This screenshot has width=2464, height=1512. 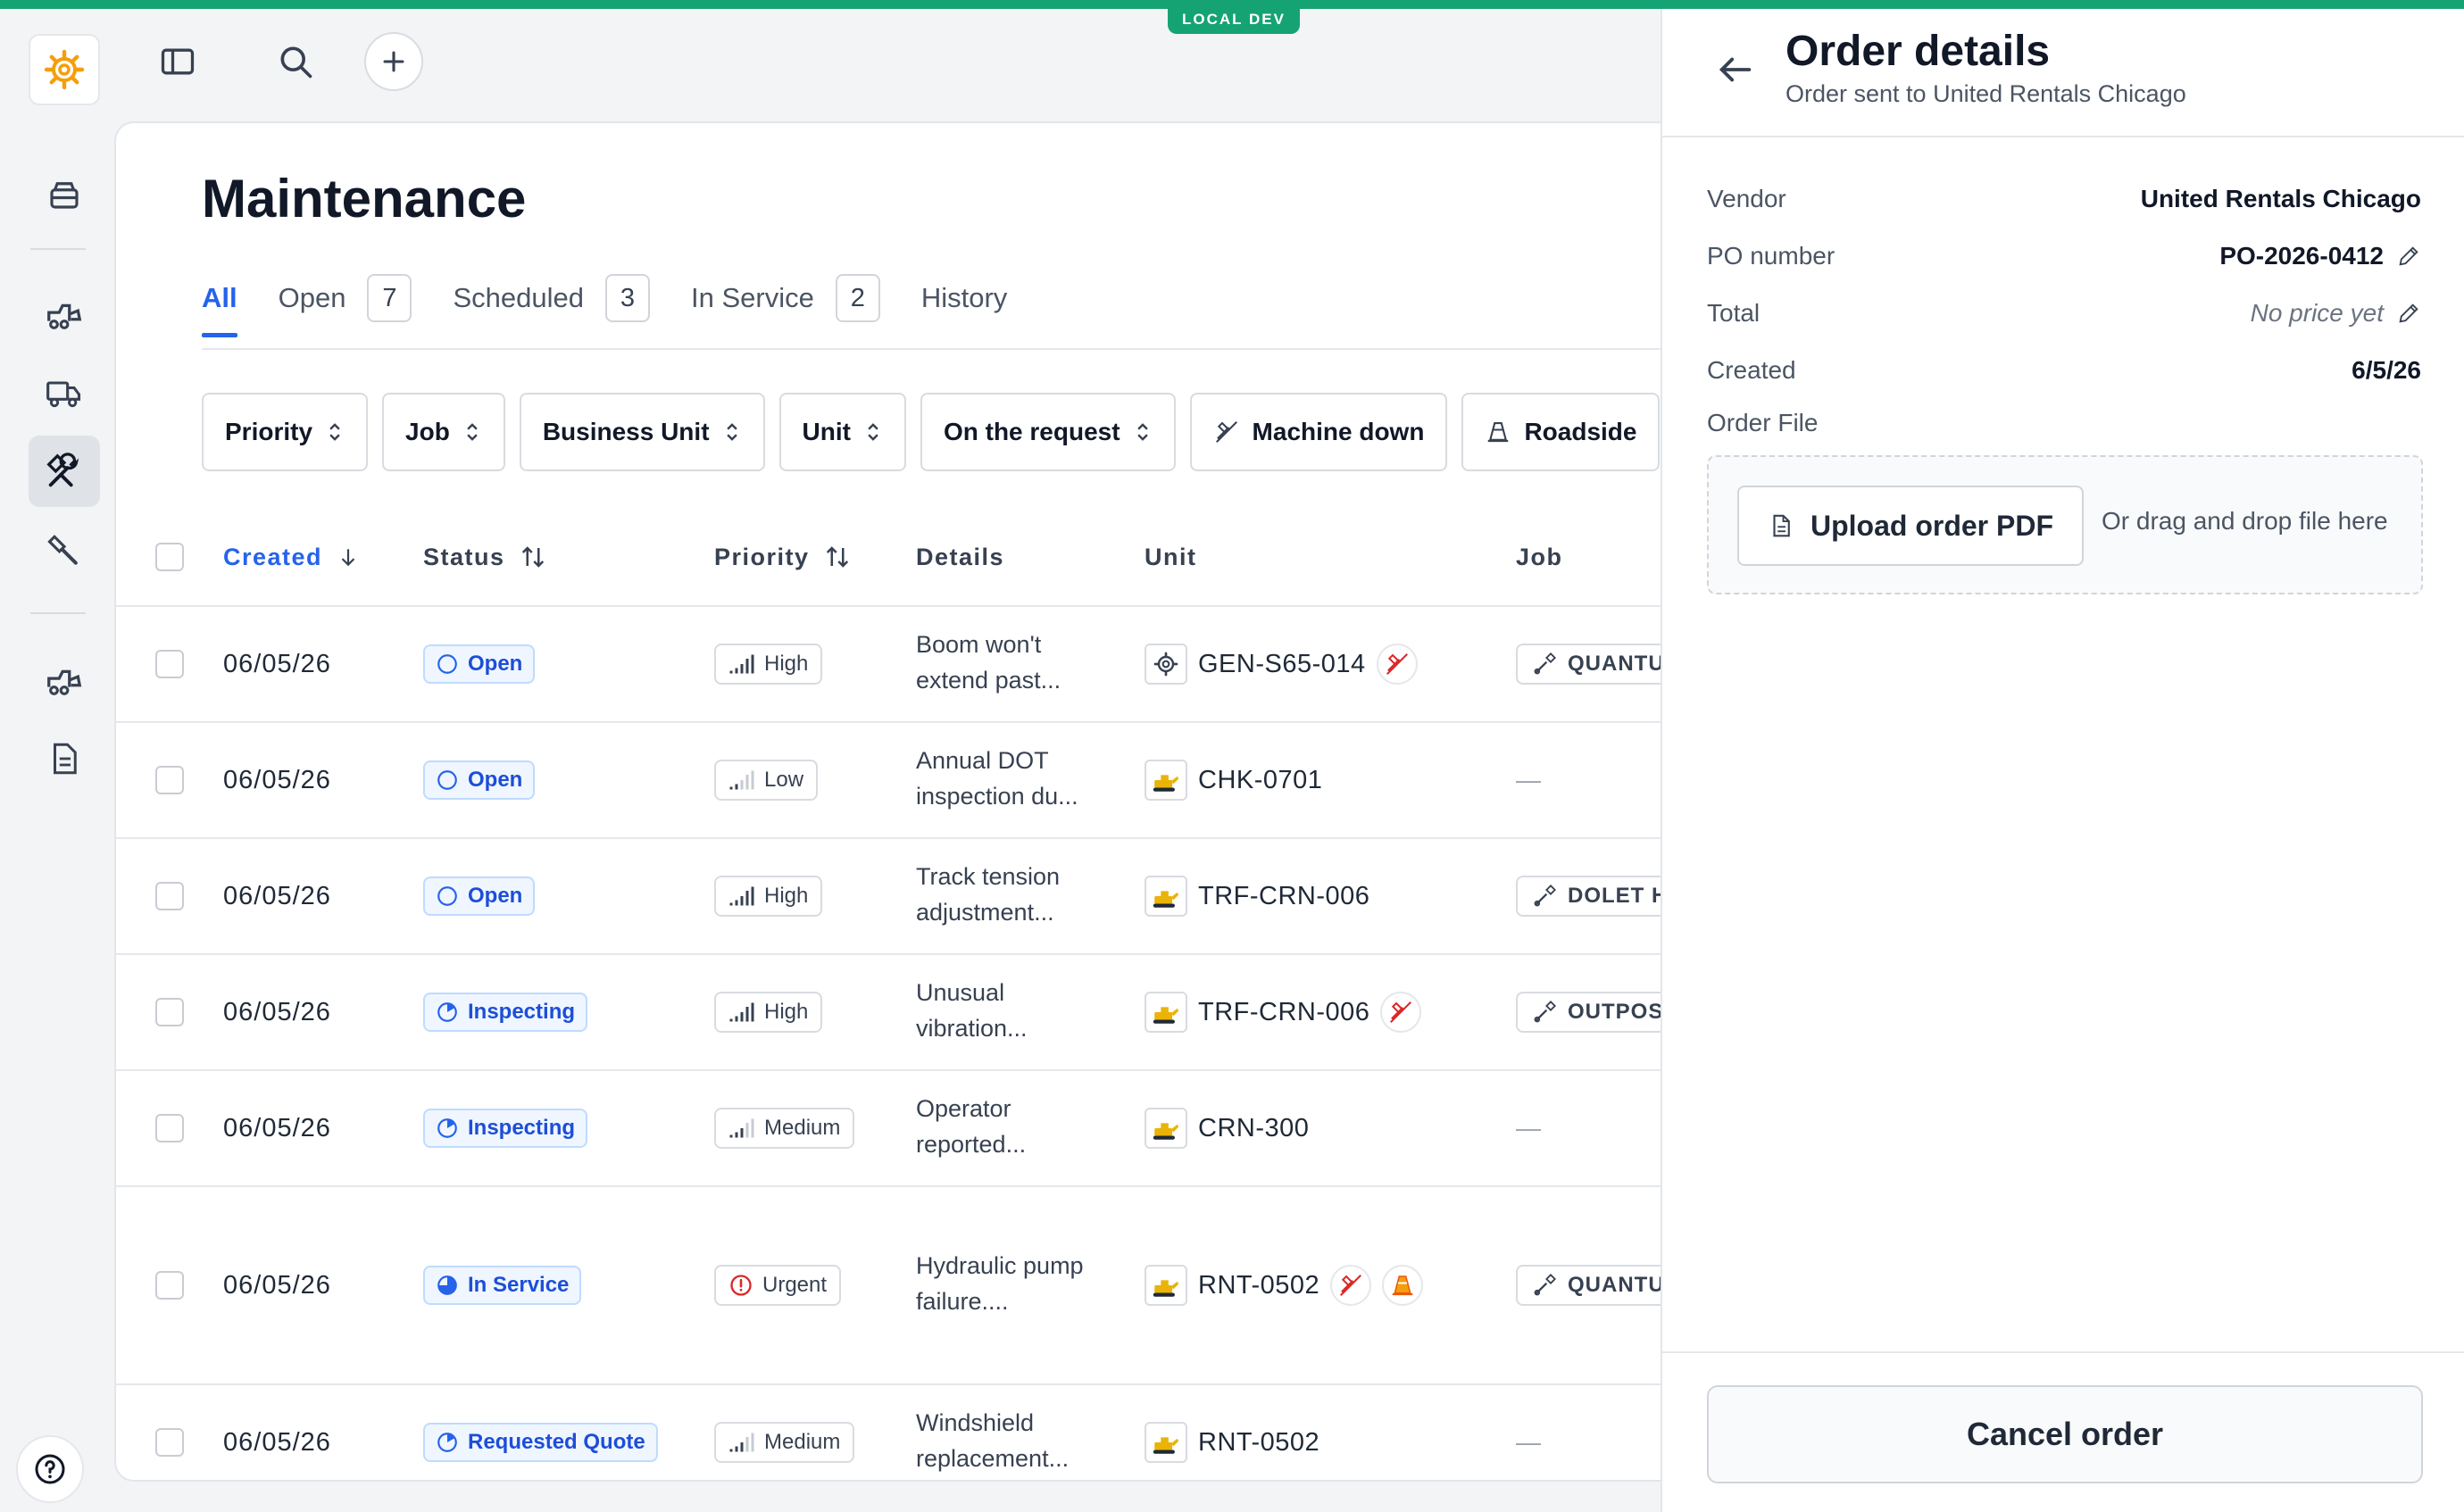 I want to click on chevron-updown-icon, so click(x=1142, y=432).